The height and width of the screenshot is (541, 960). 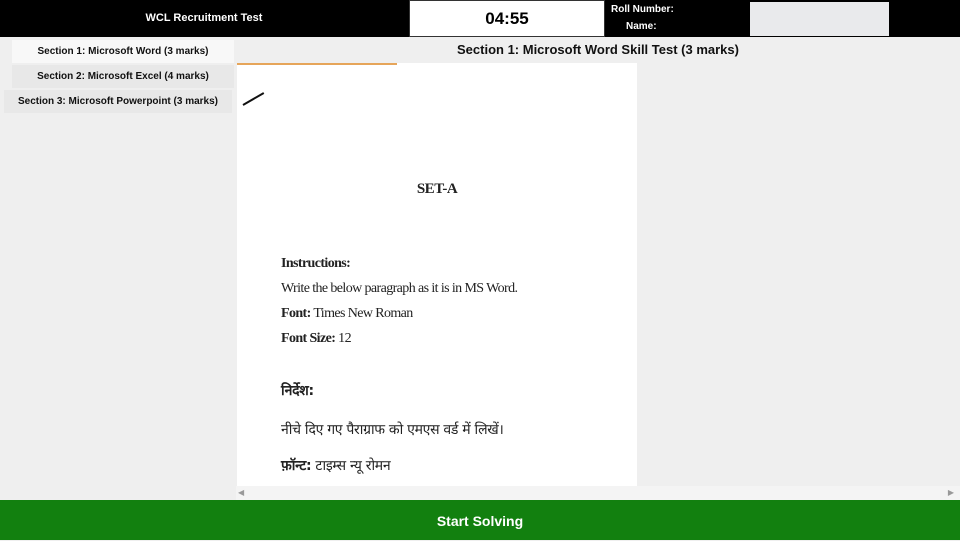 What do you see at coordinates (296, 466) in the screenshot?
I see `hindi-font-label: फ़ॉन्ट:` at bounding box center [296, 466].